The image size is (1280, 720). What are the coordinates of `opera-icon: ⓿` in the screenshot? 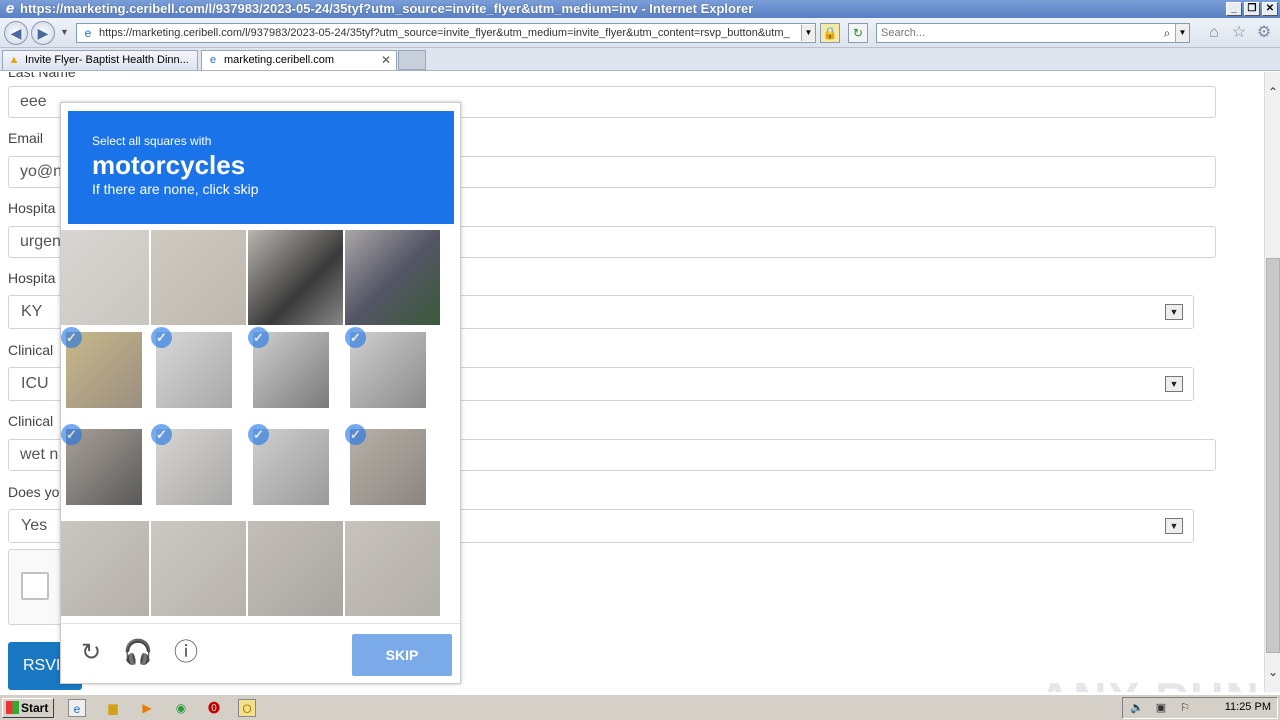 It's located at (214, 708).